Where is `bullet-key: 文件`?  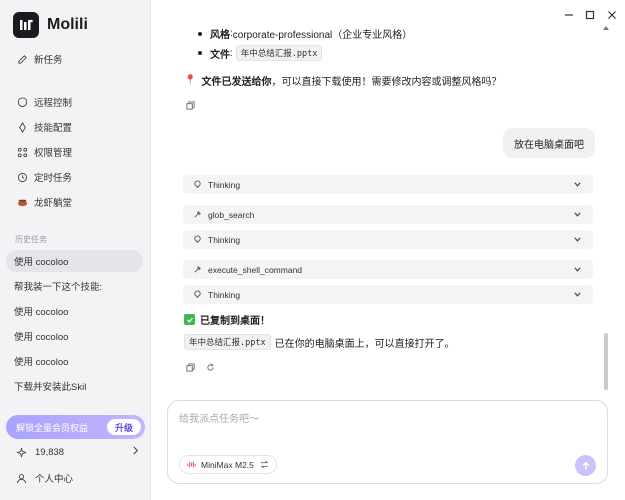
bullet-key: 文件 is located at coordinates (220, 55).